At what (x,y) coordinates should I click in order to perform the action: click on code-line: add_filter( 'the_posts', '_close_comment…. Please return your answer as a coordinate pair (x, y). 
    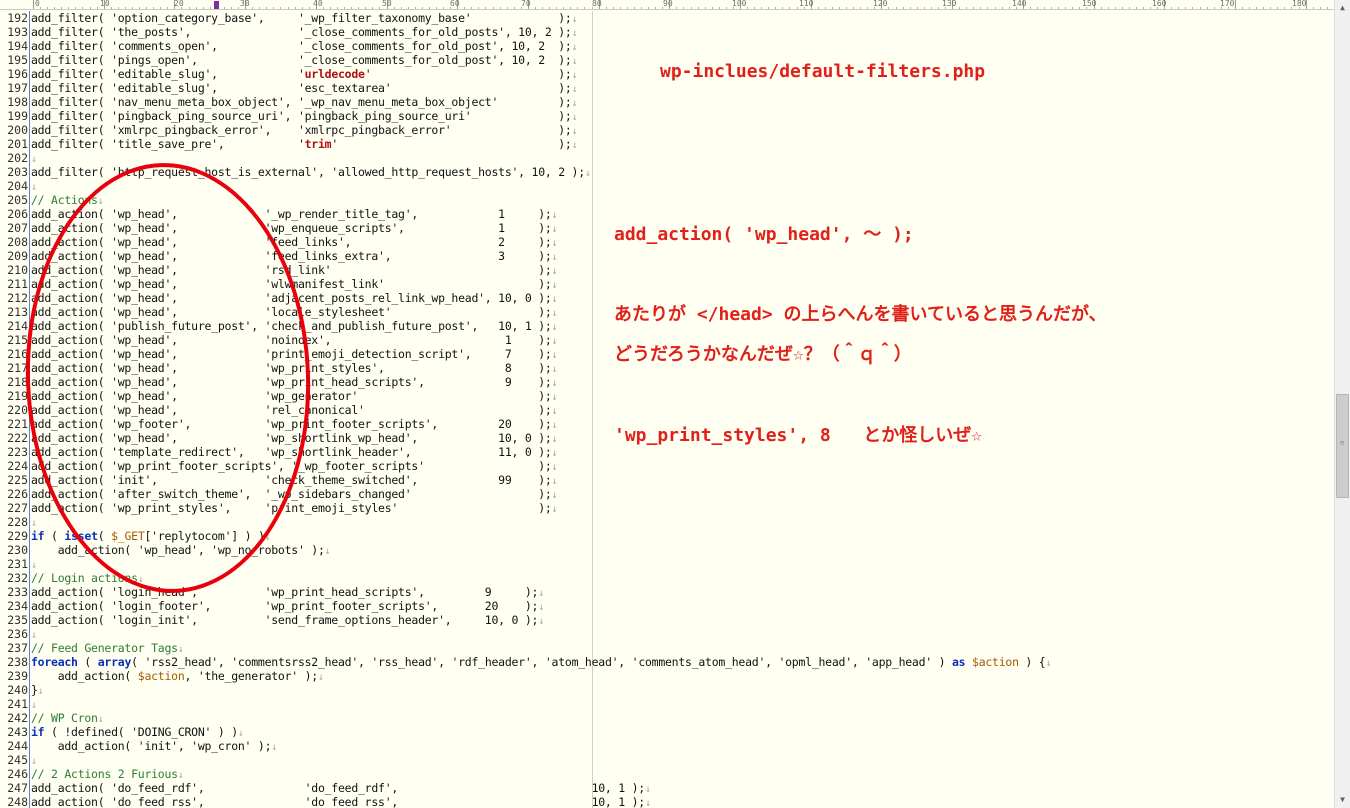
    Looking at the image, I should click on (304, 32).